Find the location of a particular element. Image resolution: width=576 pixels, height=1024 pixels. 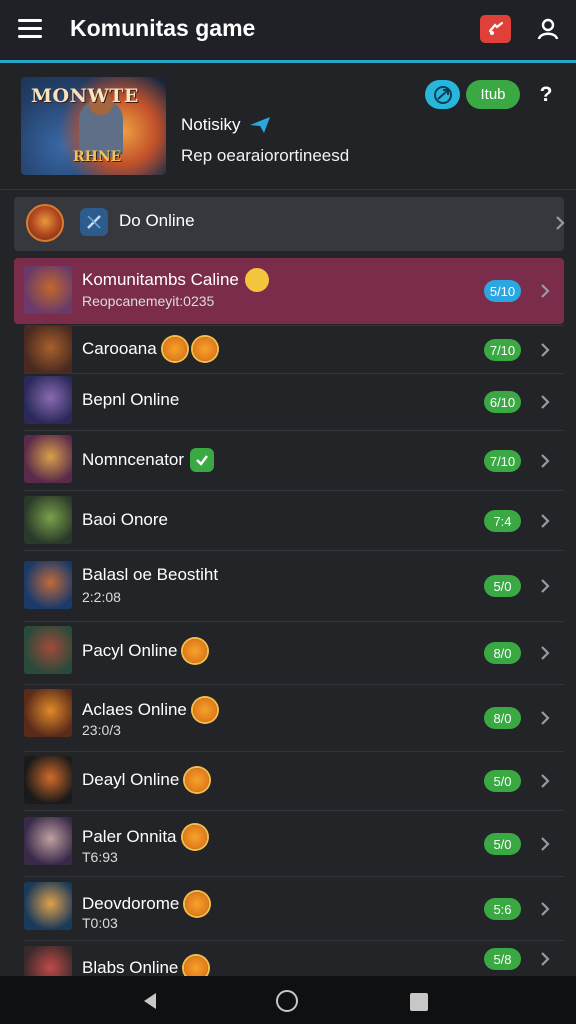

send-icon is located at coordinates (259, 125).